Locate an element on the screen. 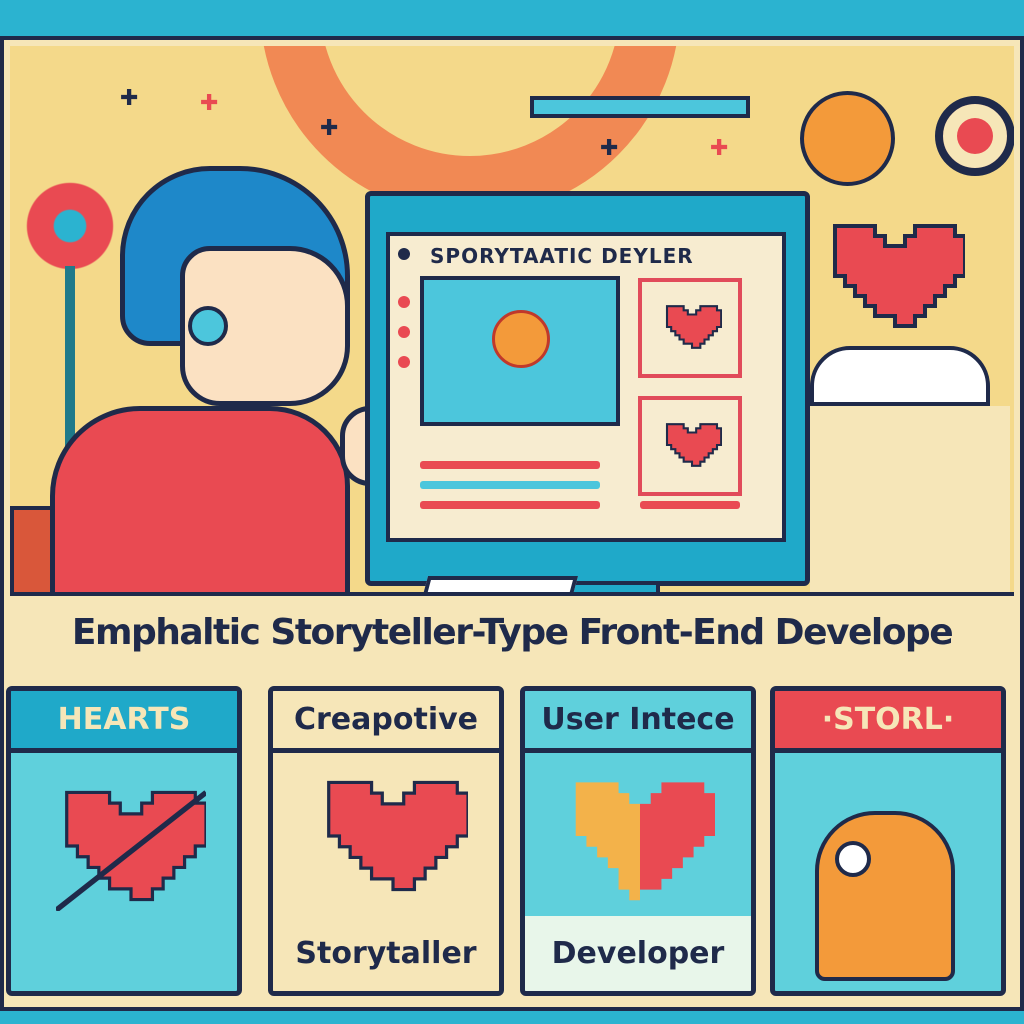 Image resolution: width=1024 pixels, height=1024 pixels. card-creative: Creapotive Storytaller is located at coordinates (386, 841).